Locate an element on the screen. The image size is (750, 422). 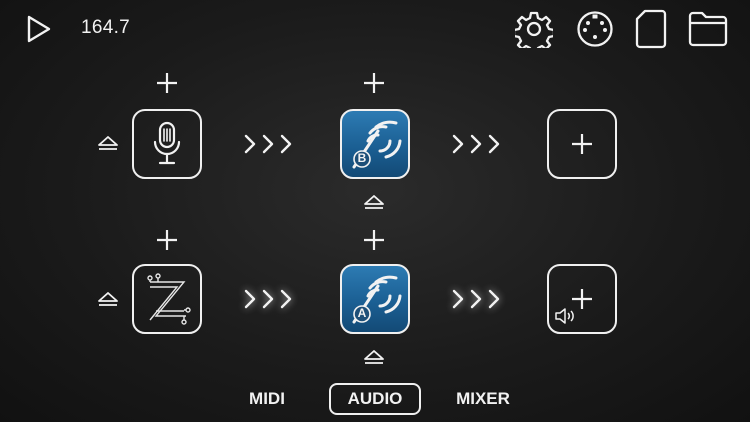
midi-button is located at coordinates (595, 29).